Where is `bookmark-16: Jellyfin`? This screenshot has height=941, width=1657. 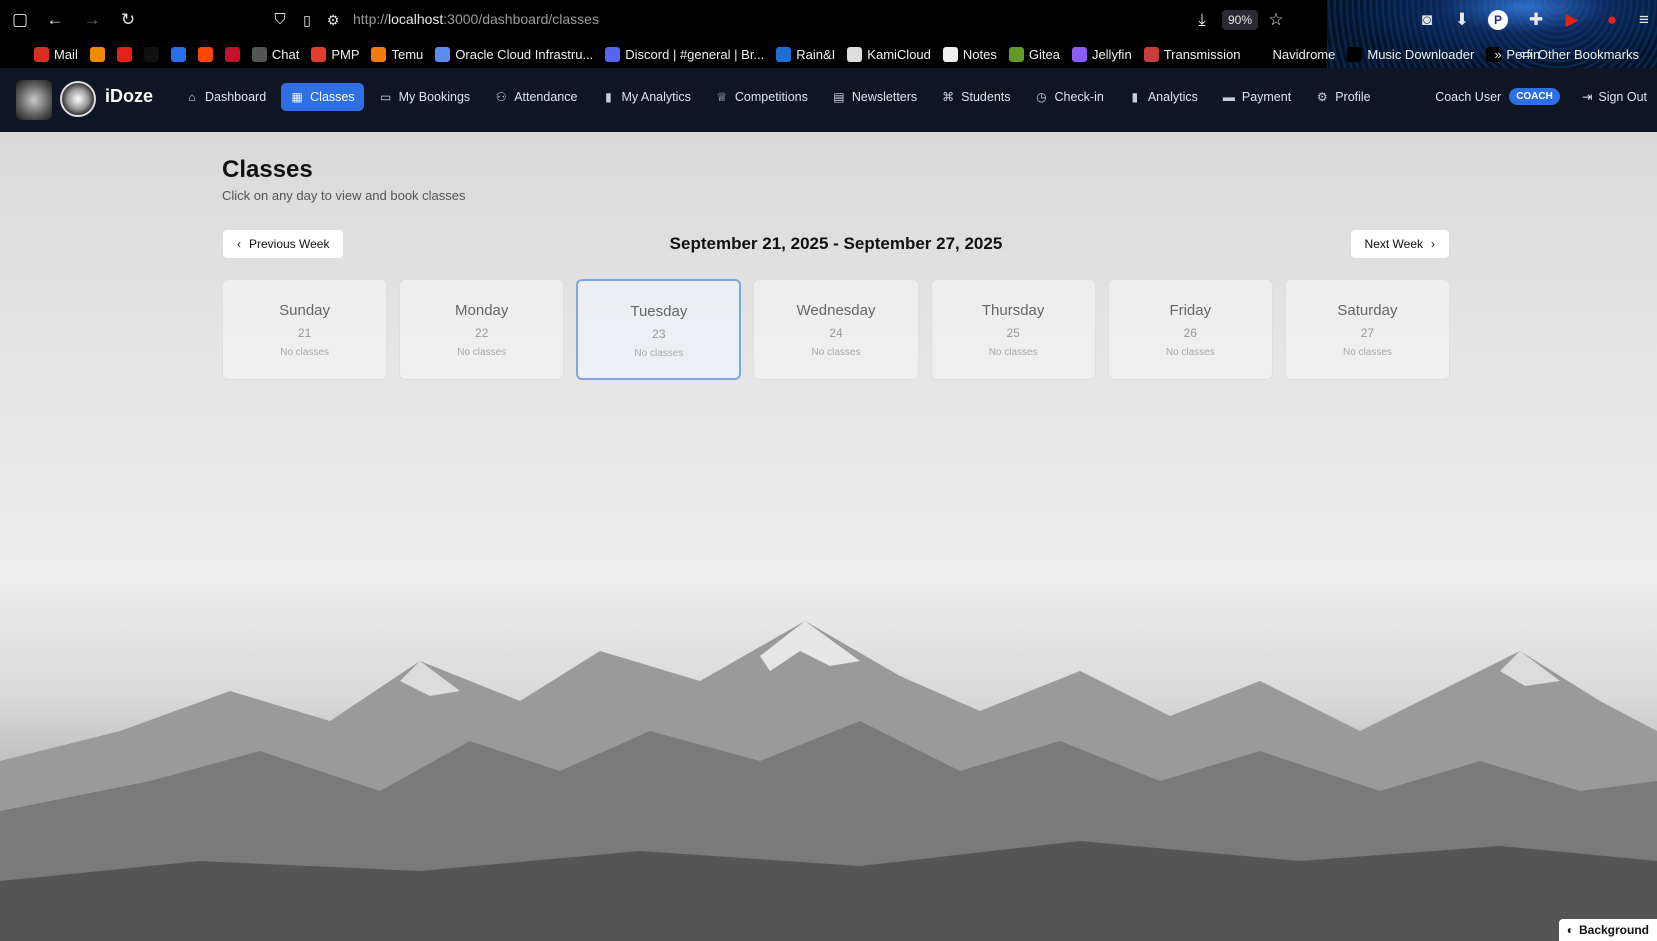
bookmark-16: Jellyfin is located at coordinates (1101, 54).